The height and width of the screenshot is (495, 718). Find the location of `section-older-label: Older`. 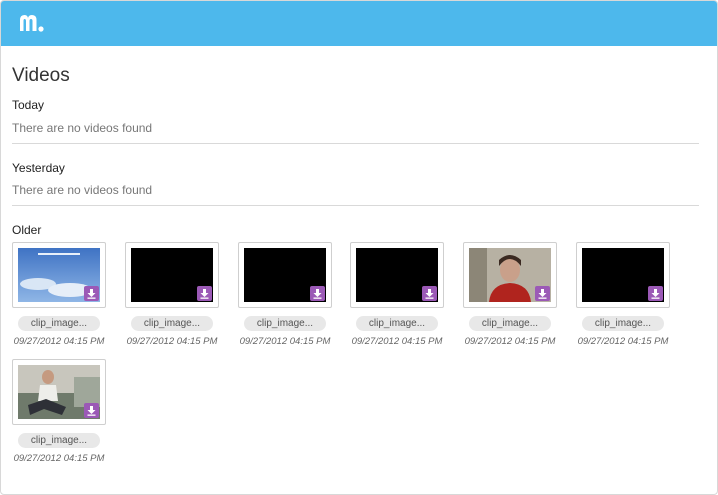

section-older-label: Older is located at coordinates (27, 230).